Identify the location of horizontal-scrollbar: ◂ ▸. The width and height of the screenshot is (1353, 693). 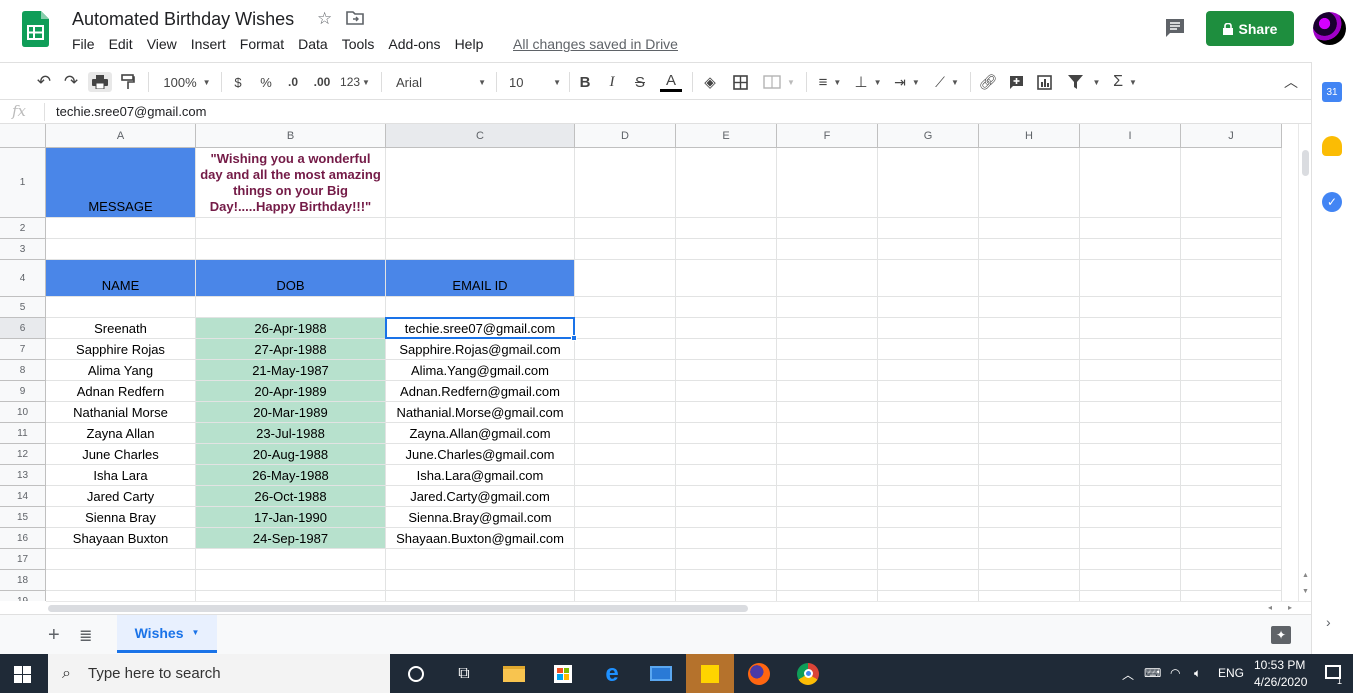
(678, 607).